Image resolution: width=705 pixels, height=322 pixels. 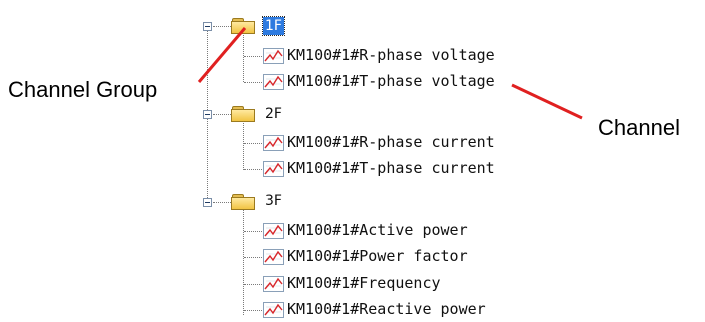 I want to click on channel-callout: Channel, so click(x=639, y=127).